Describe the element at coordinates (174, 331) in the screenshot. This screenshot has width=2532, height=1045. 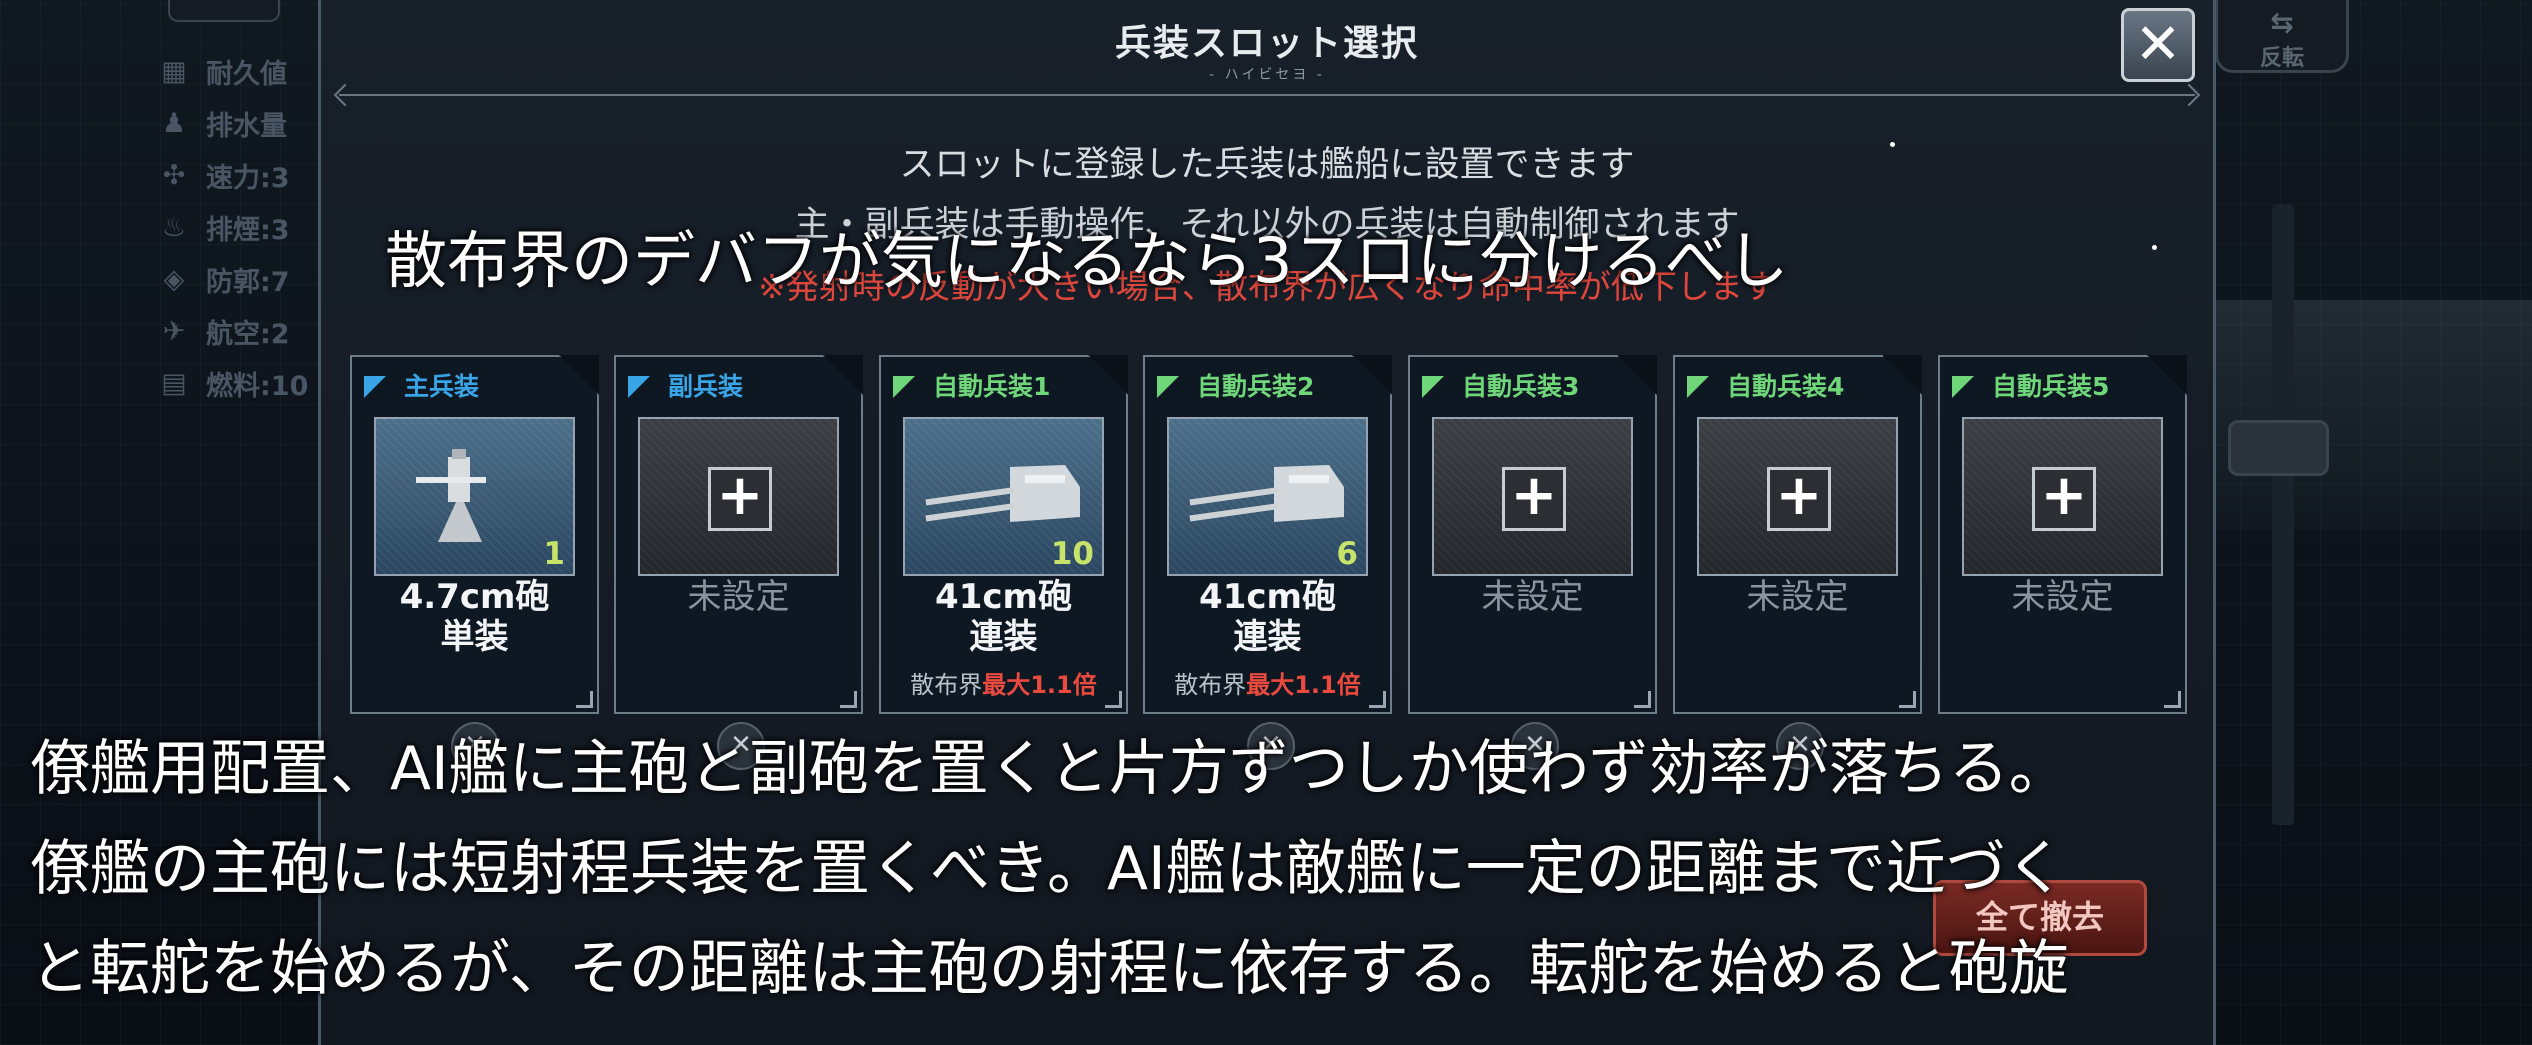
I see `plane-icon: ✈` at that location.